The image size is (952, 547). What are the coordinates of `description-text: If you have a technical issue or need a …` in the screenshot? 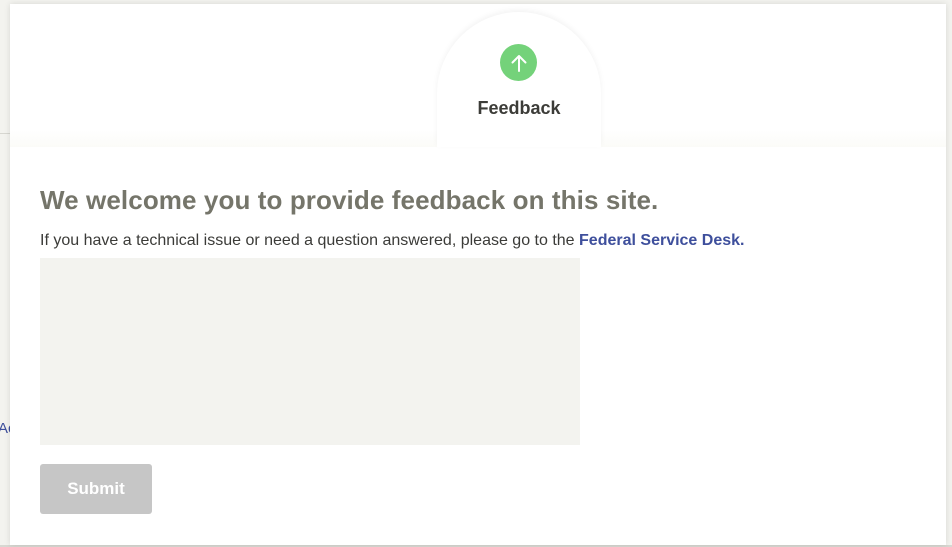 It's located at (310, 240).